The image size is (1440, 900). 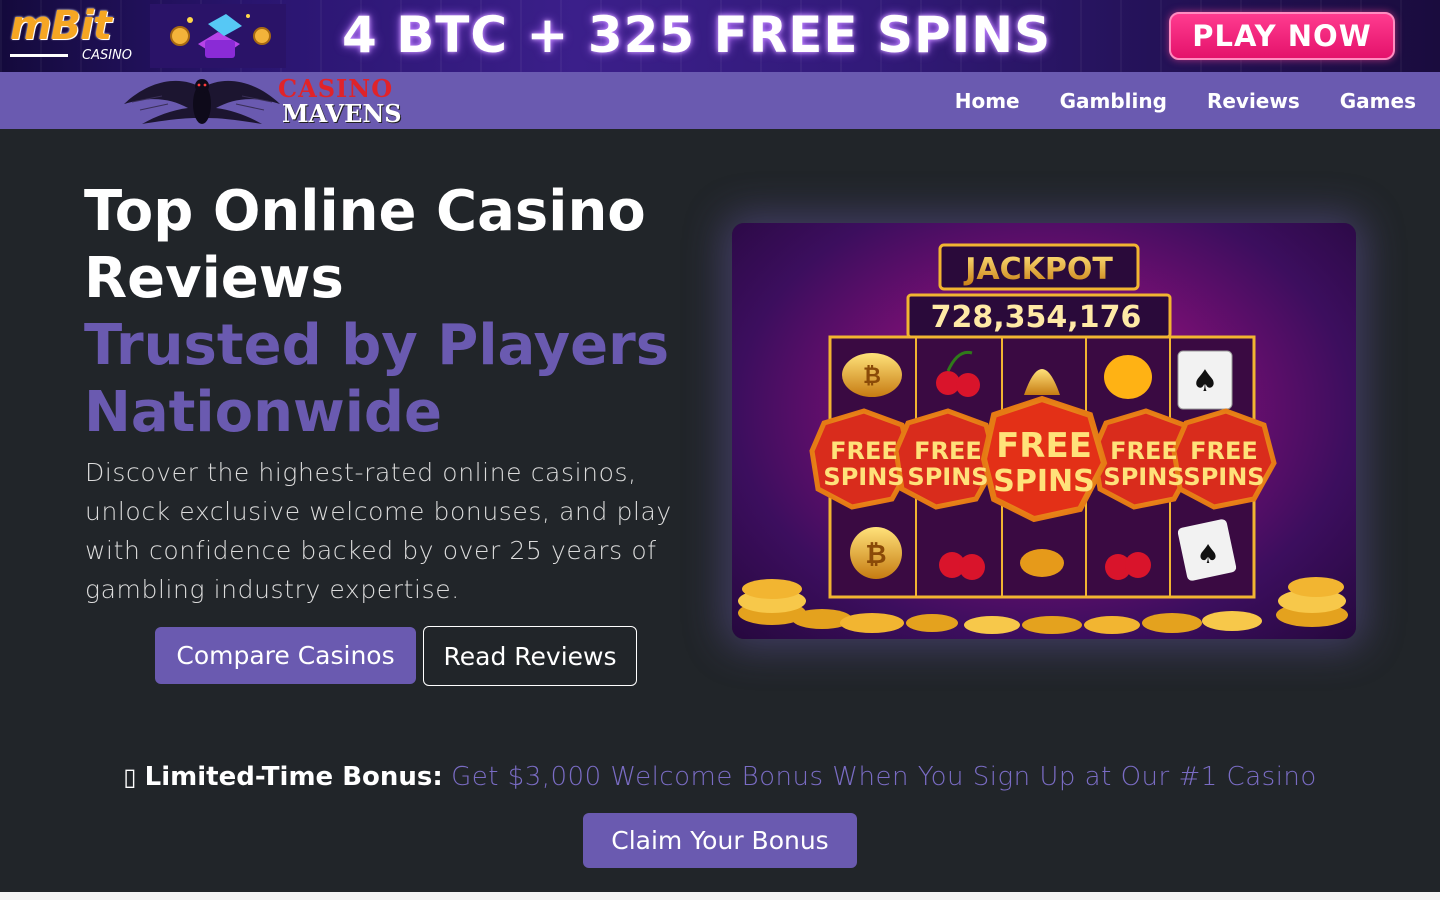 What do you see at coordinates (1282, 36) in the screenshot?
I see `play-now-button: PLAY NOW` at bounding box center [1282, 36].